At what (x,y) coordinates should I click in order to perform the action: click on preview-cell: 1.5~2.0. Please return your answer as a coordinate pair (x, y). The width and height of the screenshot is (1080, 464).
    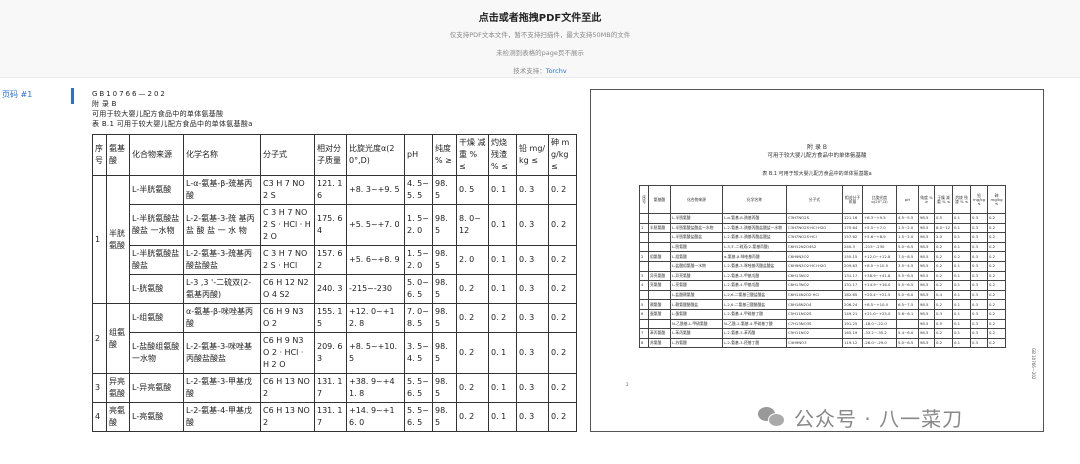
    Looking at the image, I should click on (907, 237).